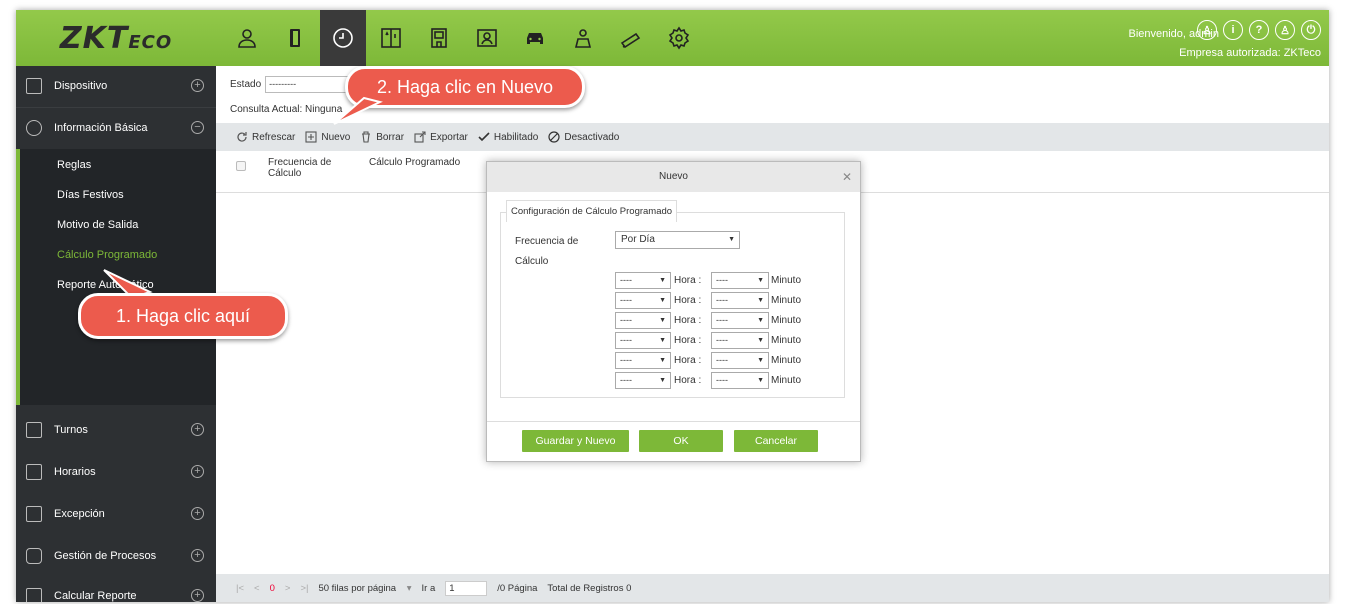 The height and width of the screenshot is (604, 1345). I want to click on power-icon: ⏻, so click(1311, 30).